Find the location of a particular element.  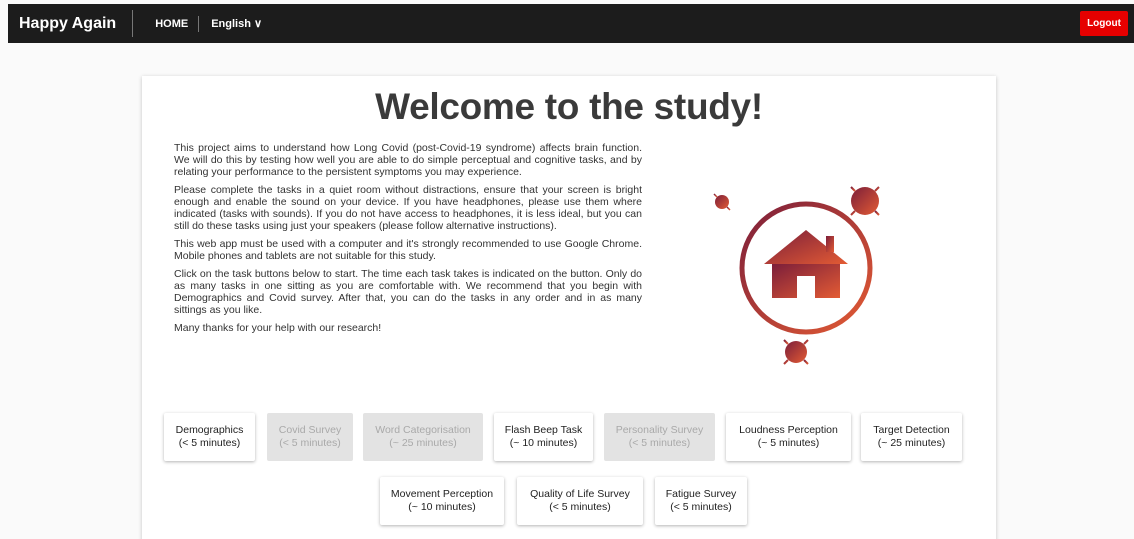

task-name: Covid Survey is located at coordinates (310, 430).